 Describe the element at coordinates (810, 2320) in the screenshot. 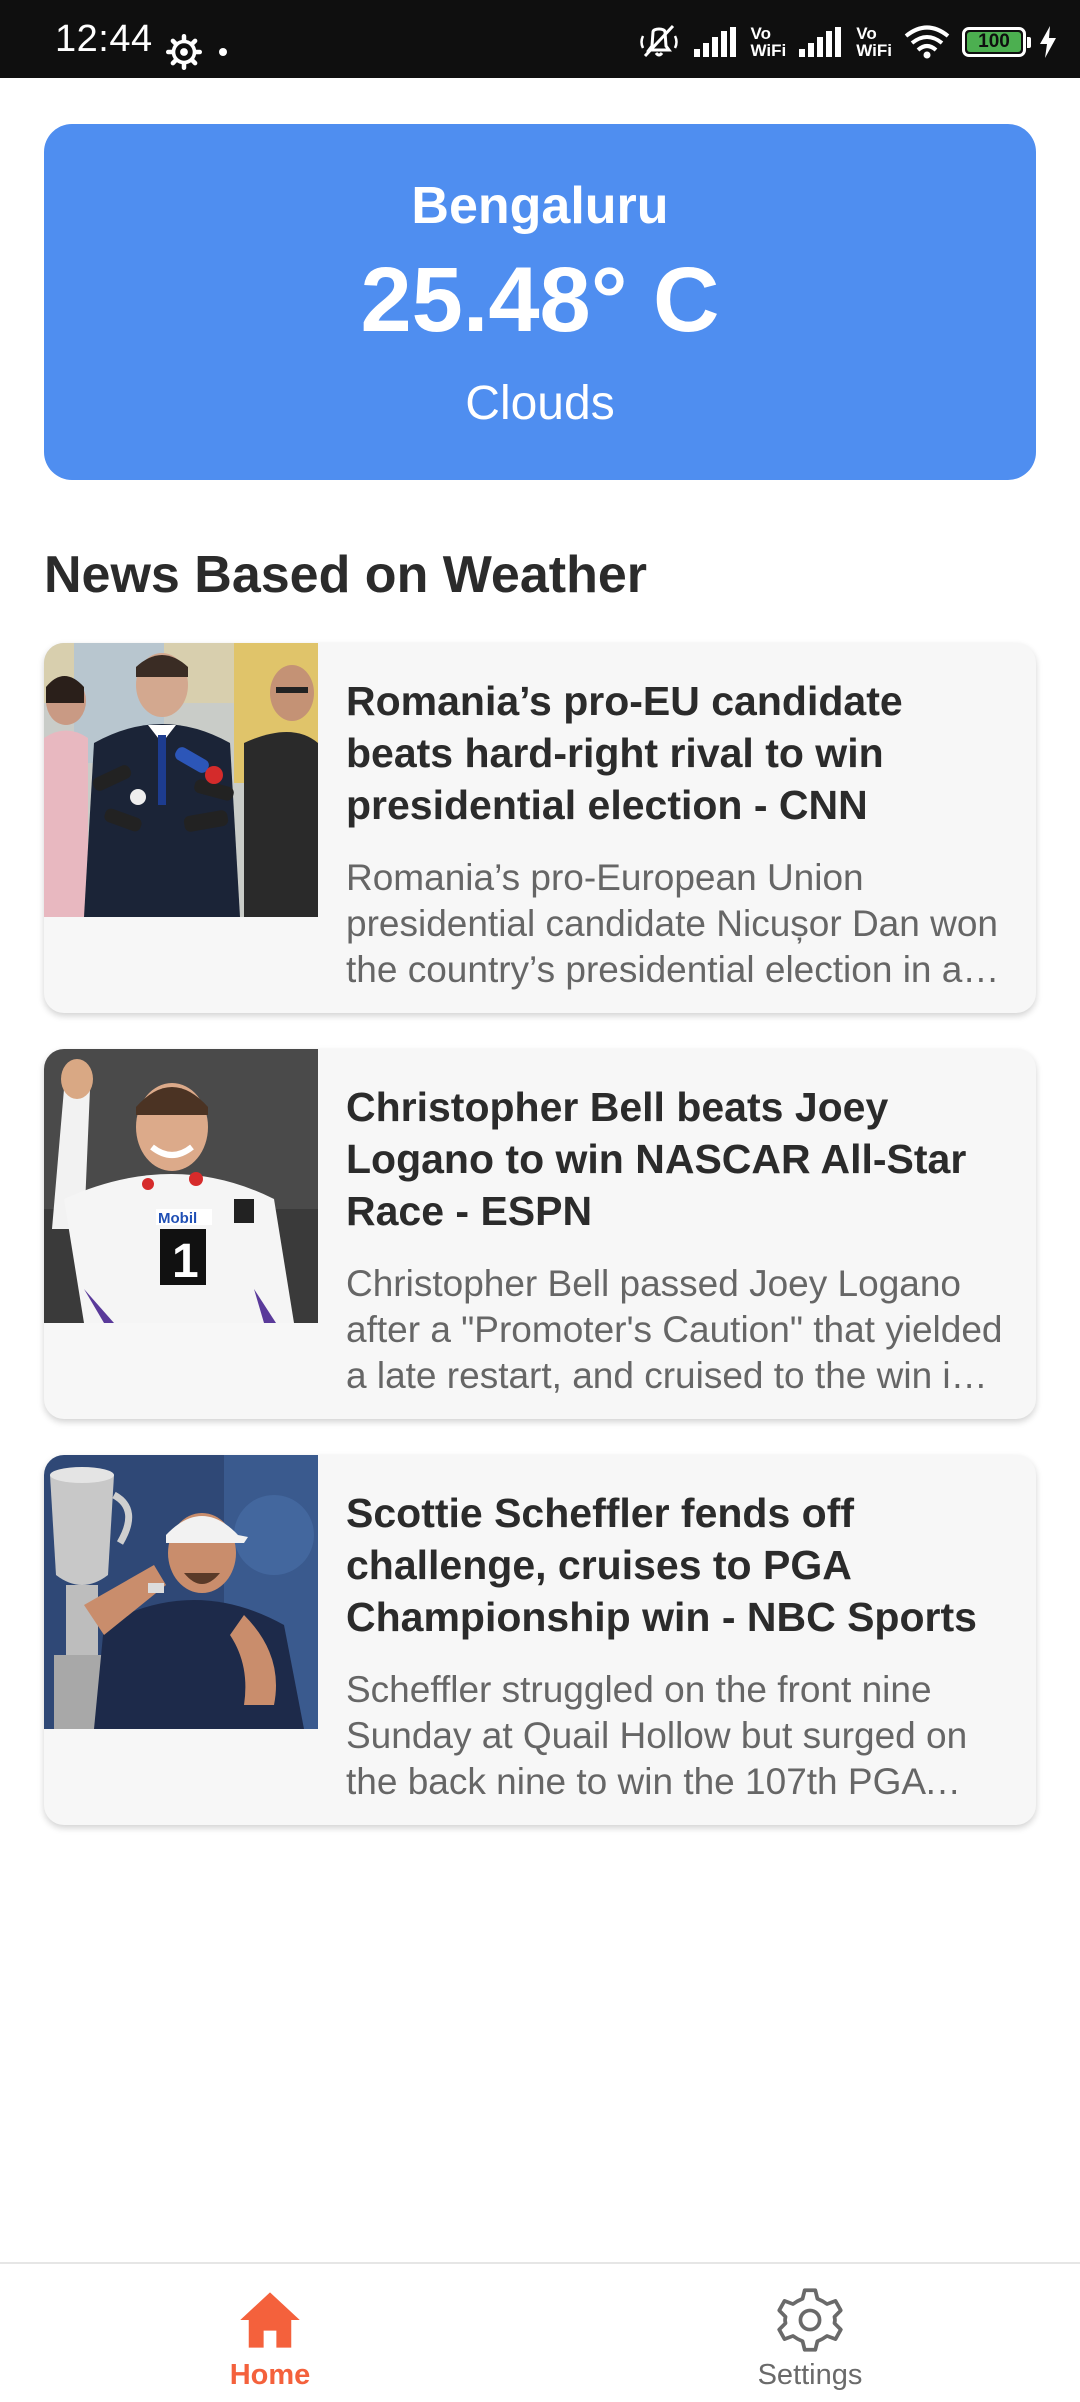

I see `settings-gear-icon` at that location.